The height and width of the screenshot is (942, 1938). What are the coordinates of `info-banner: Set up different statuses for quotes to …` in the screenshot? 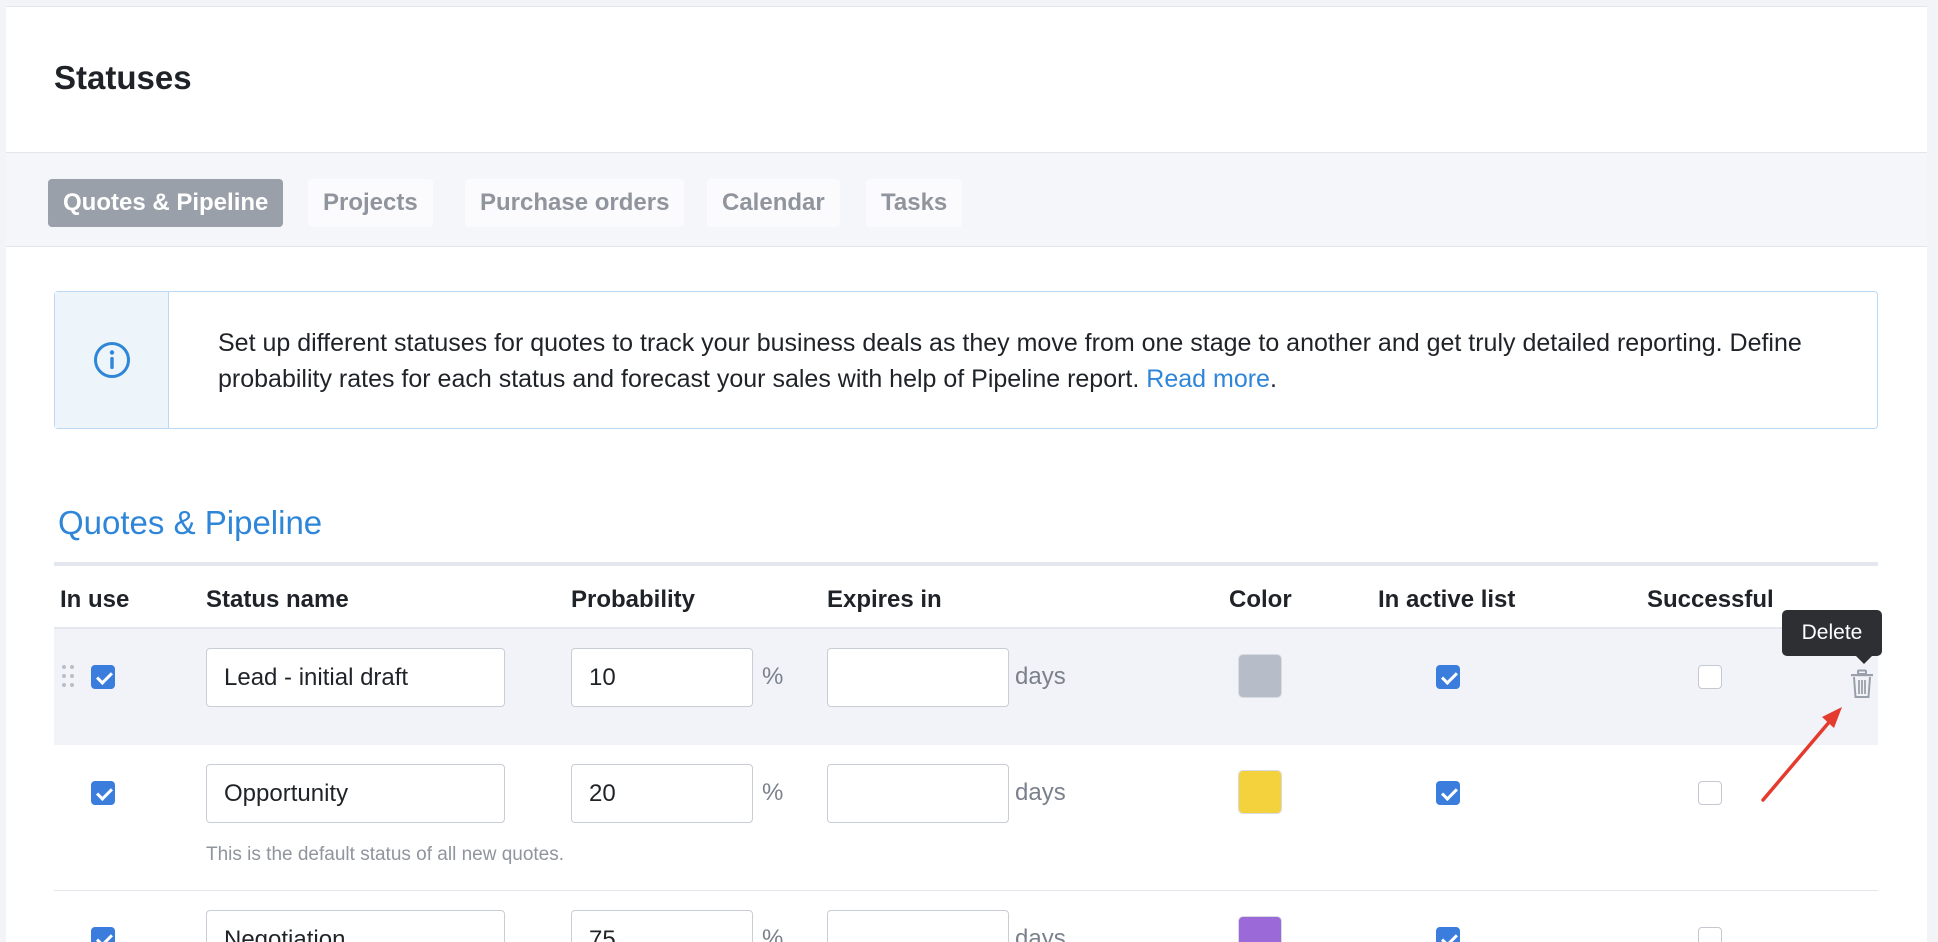 It's located at (966, 360).